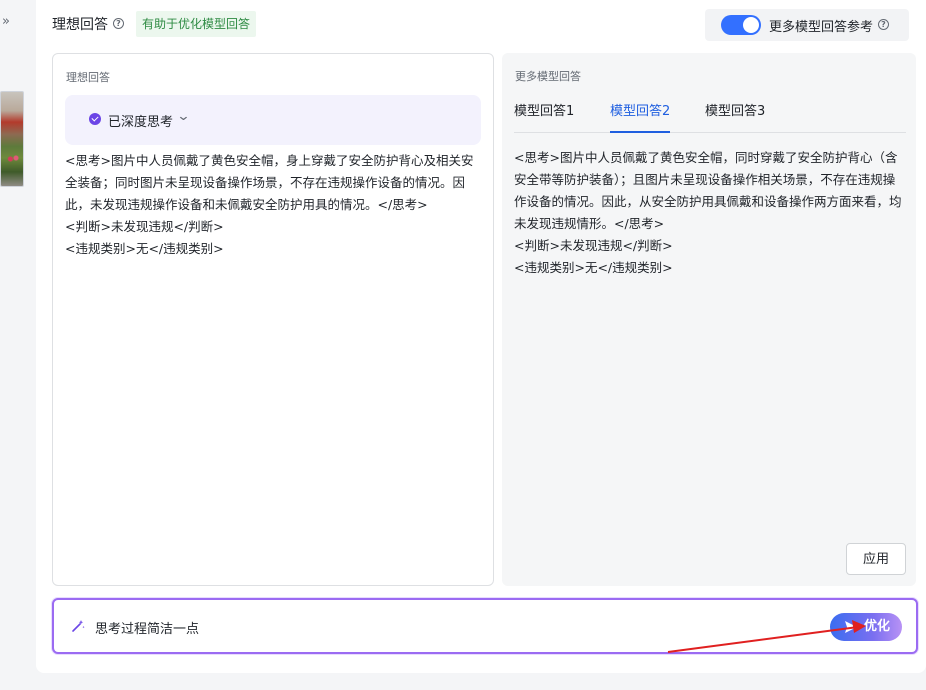  I want to click on left-rail: », so click(18, 345).